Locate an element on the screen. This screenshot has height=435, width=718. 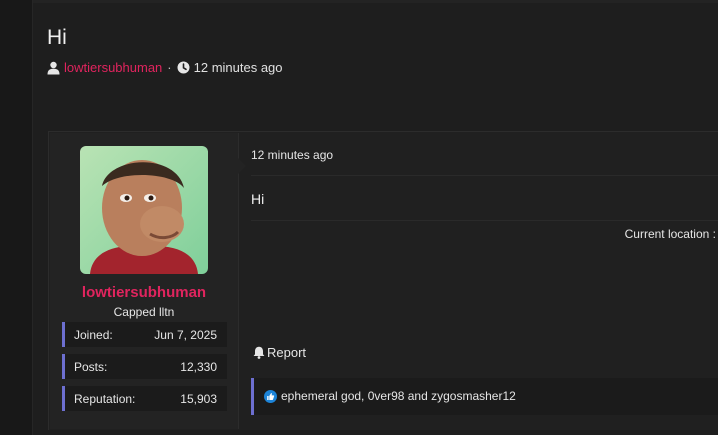
thread-title: Hi is located at coordinates (57, 37).